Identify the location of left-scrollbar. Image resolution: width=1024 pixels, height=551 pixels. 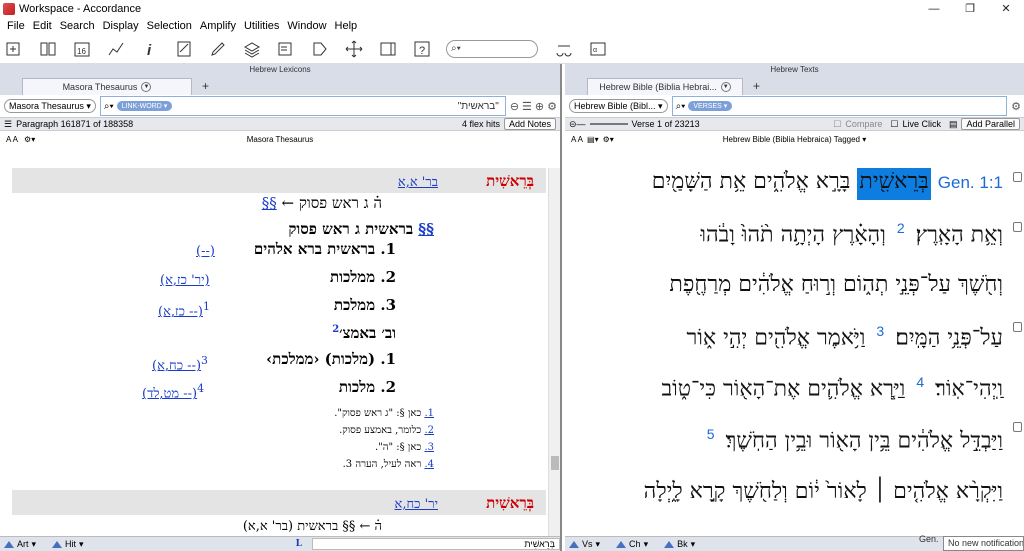
(554, 352).